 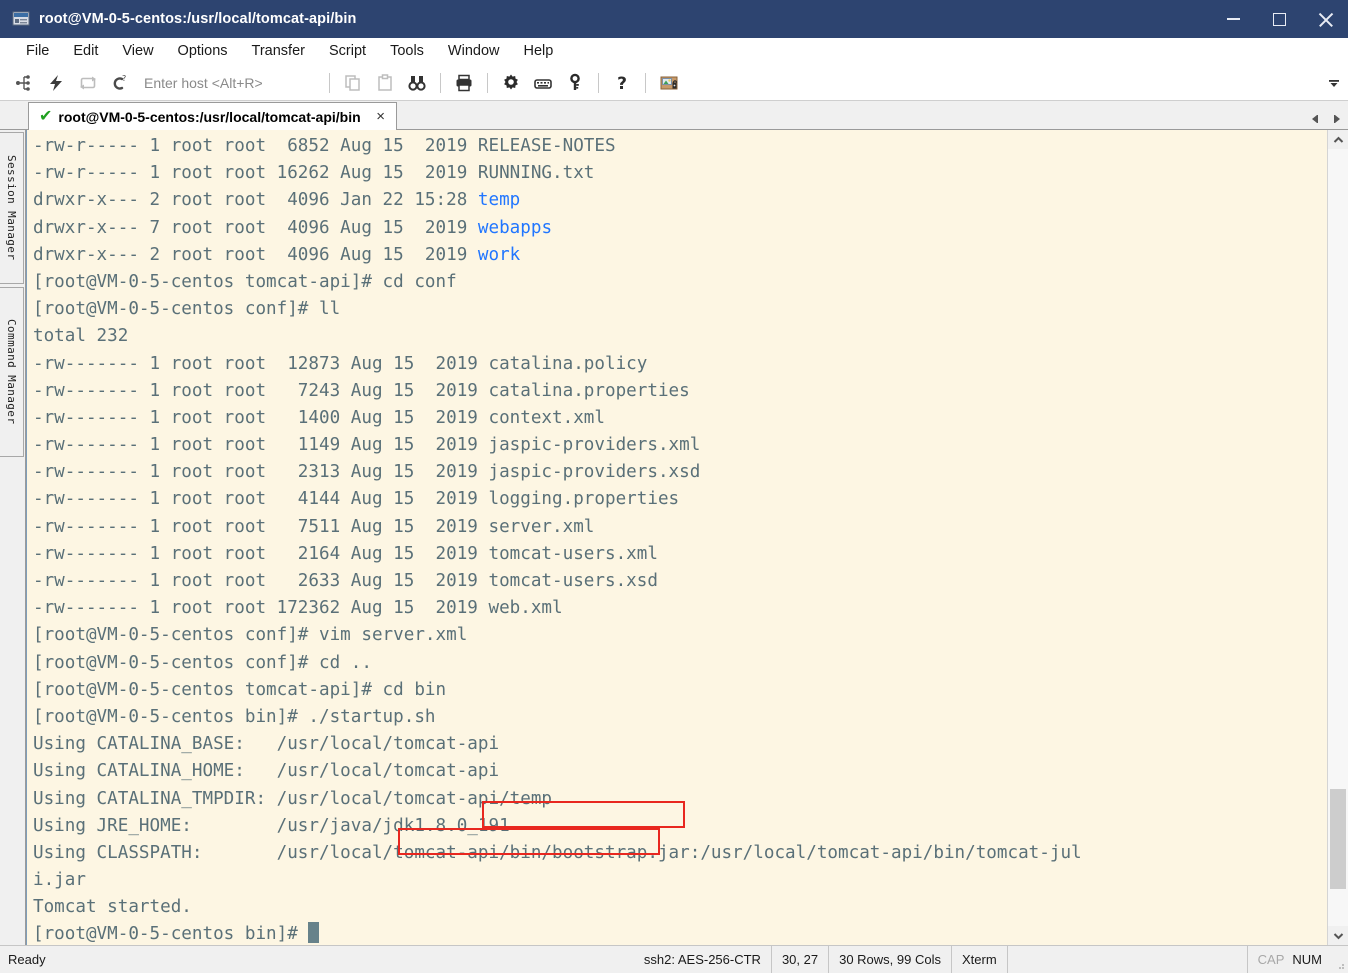 I want to click on quick-connect-icon, so click(x=56, y=83).